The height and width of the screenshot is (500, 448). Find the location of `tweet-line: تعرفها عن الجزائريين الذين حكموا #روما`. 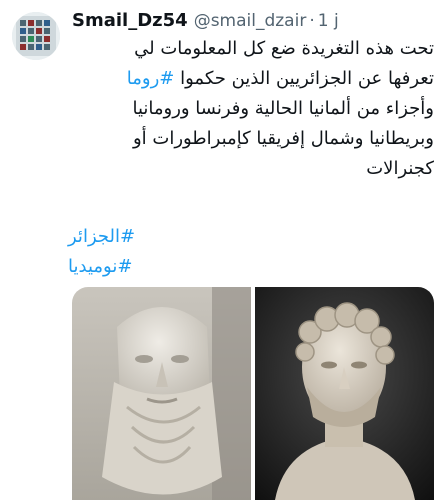

tweet-line: تعرفها عن الجزائريين الذين حكموا #روما is located at coordinates (251, 79).